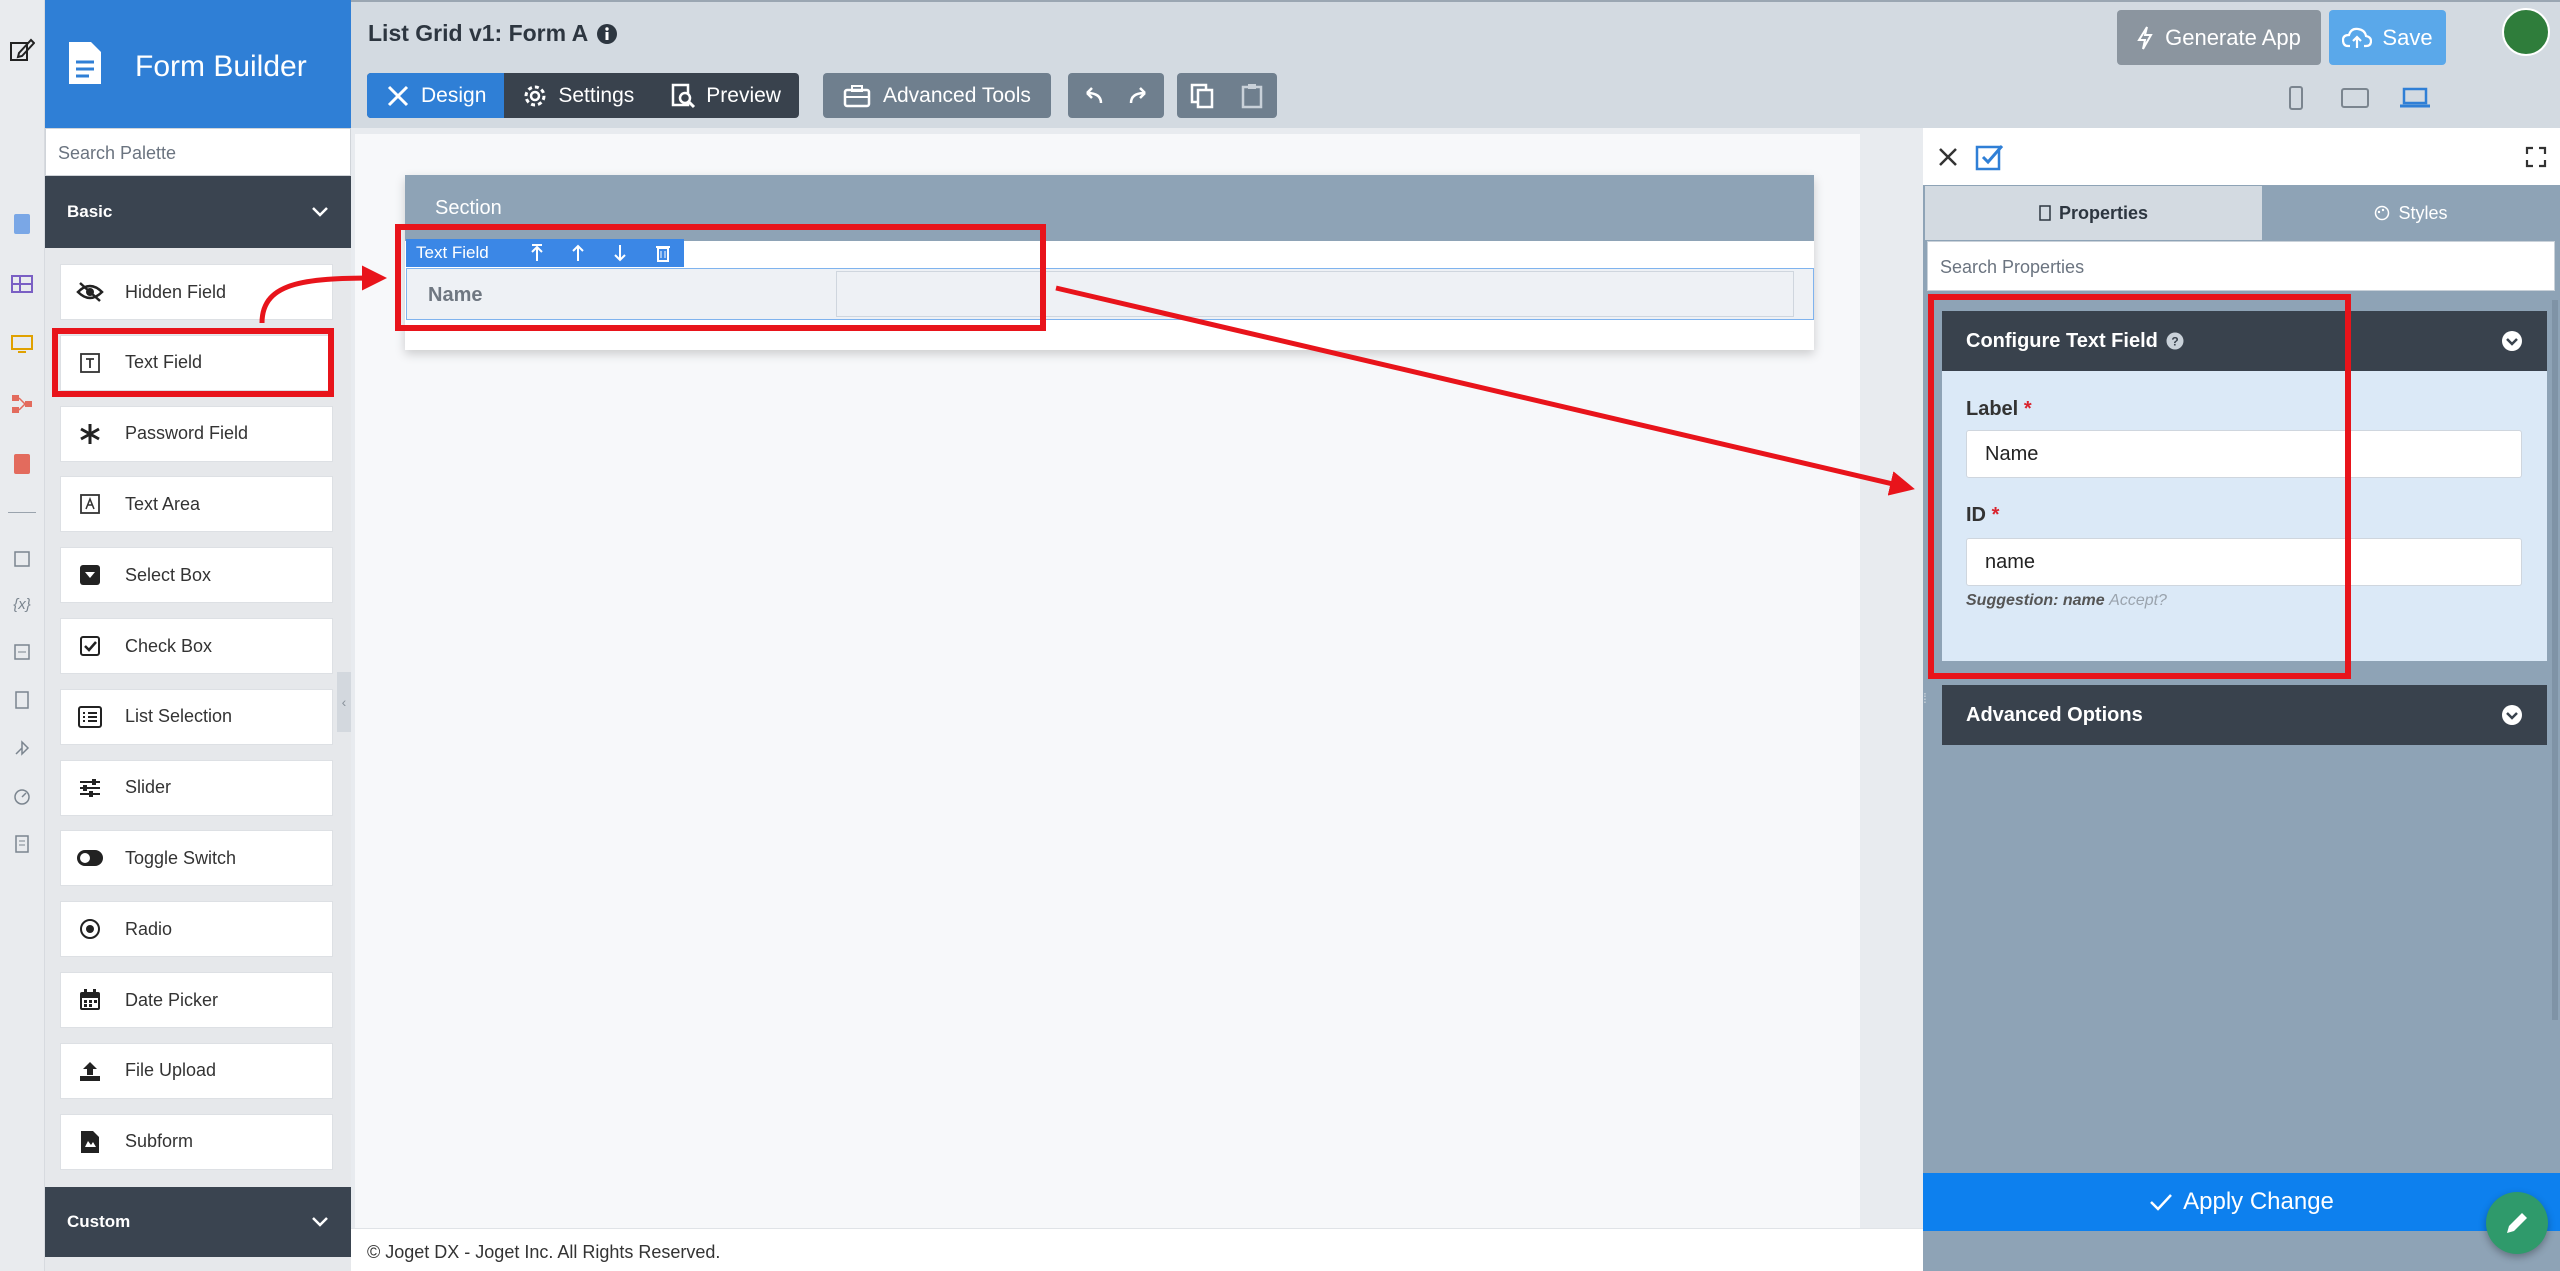 Image resolution: width=2560 pixels, height=1271 pixels. Describe the element at coordinates (198, 1222) in the screenshot. I see `custom-group-header: Custom` at that location.